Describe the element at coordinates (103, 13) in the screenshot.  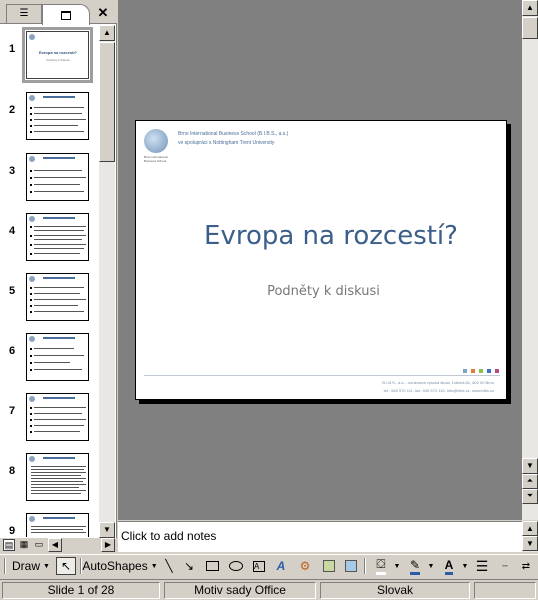
I see `close-pane-icon: ✕` at that location.